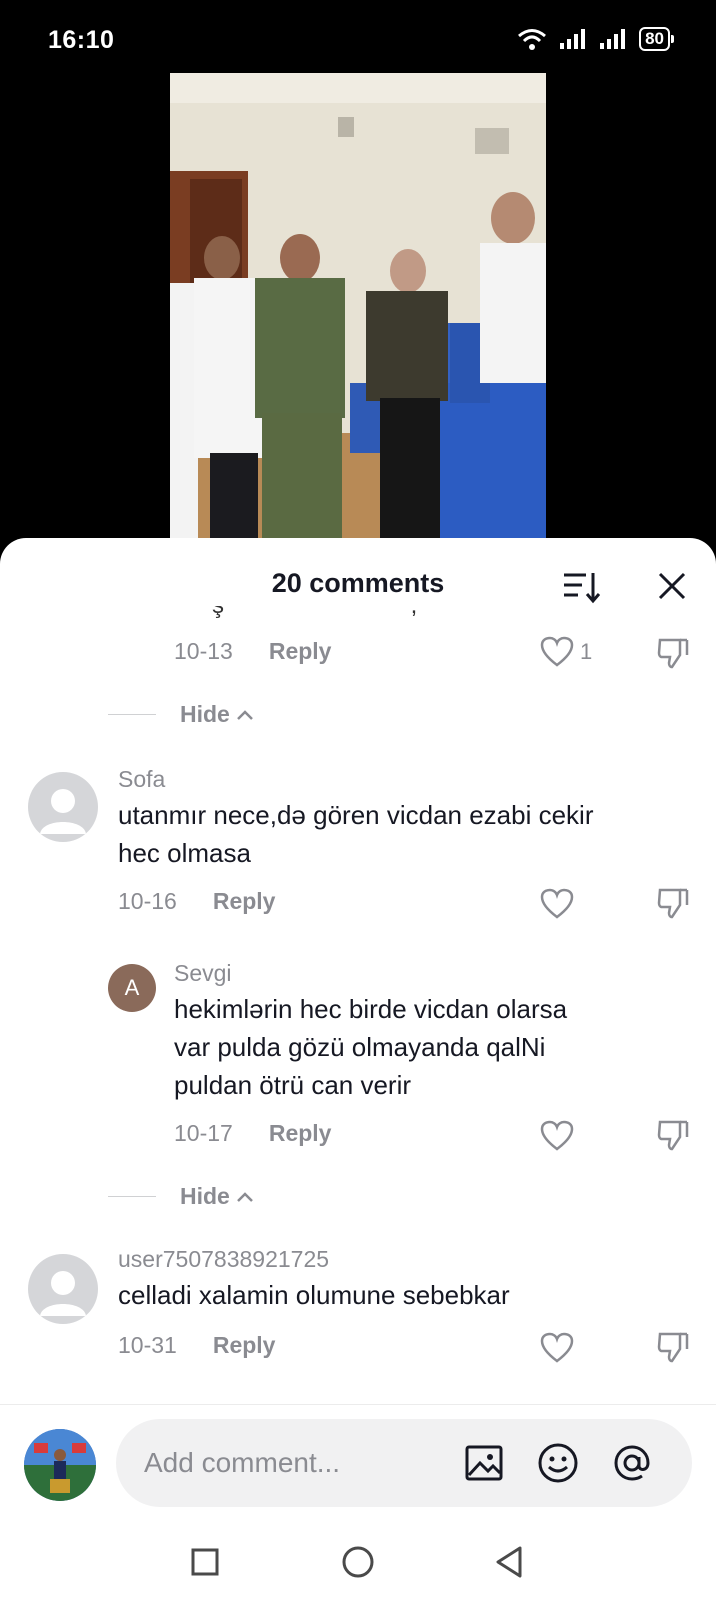  I want to click on status-time: 16:10, so click(81, 40).